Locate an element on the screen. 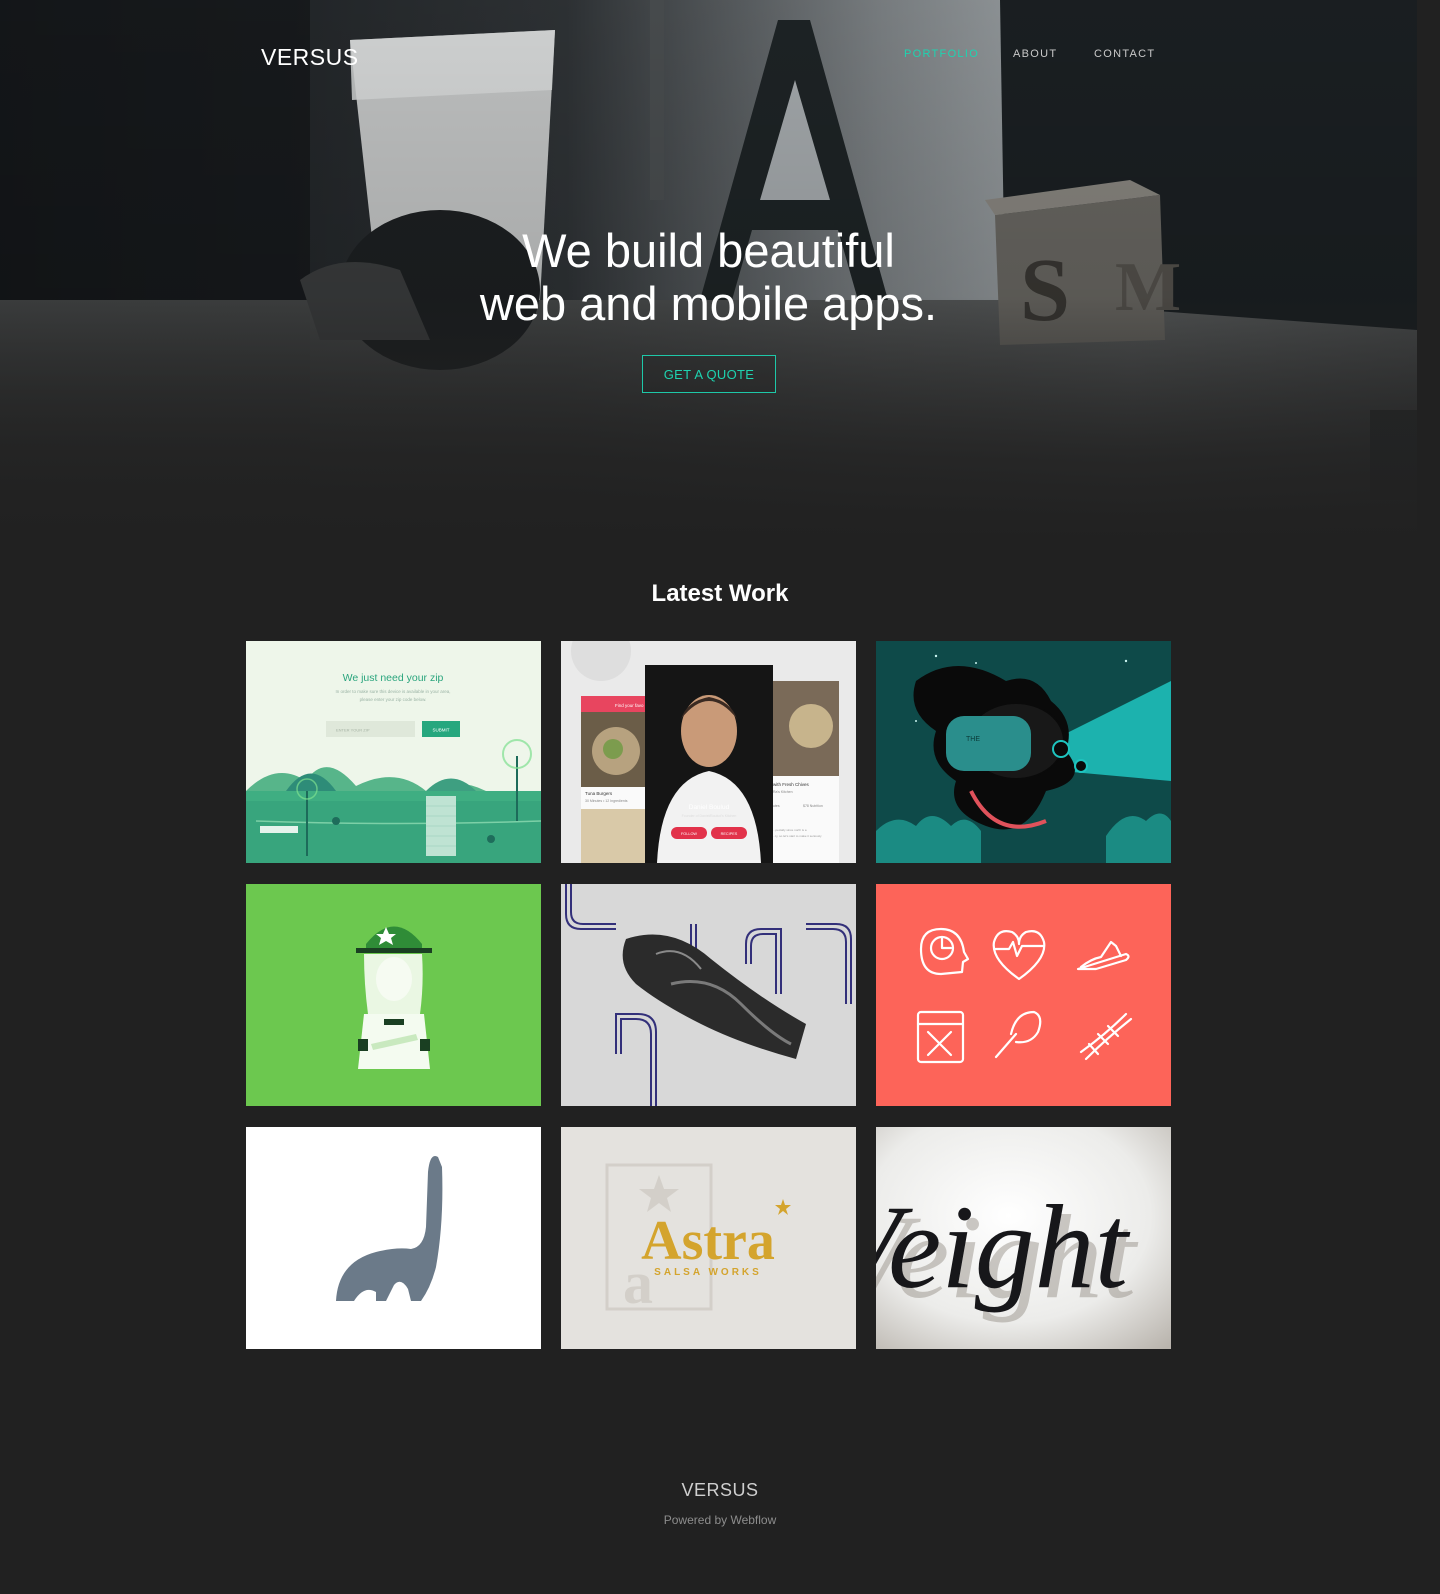 Image resolution: width=1440 pixels, height=1594 pixels. hero-heading: We build beautiful web and mobile apps. is located at coordinates (708, 277).